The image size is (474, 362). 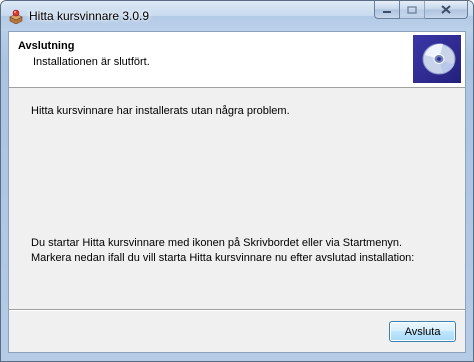 I want to click on caption-buttons, so click(x=421, y=10).